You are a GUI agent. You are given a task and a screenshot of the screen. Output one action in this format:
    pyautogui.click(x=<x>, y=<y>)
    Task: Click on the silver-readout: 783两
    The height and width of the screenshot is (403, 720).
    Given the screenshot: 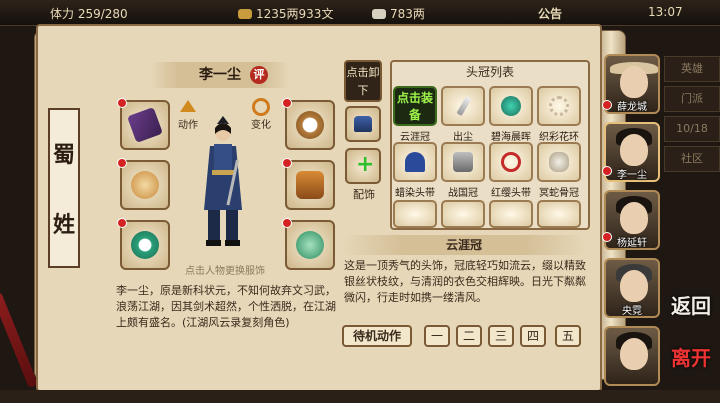 What is the action you would take?
    pyautogui.click(x=398, y=13)
    